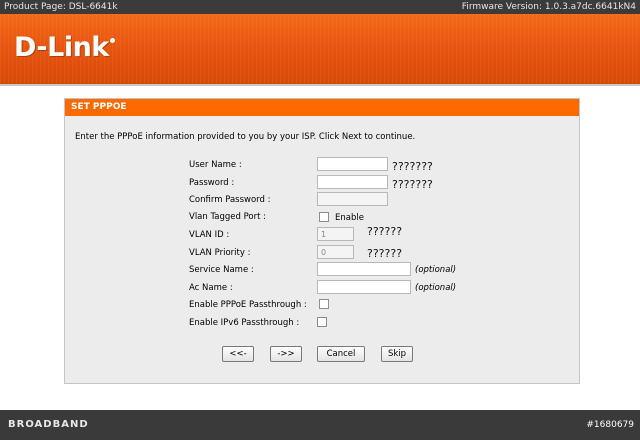 The image size is (640, 440). What do you see at coordinates (320, 425) in the screenshot?
I see `footer-bar: BROADBAND #1680679` at bounding box center [320, 425].